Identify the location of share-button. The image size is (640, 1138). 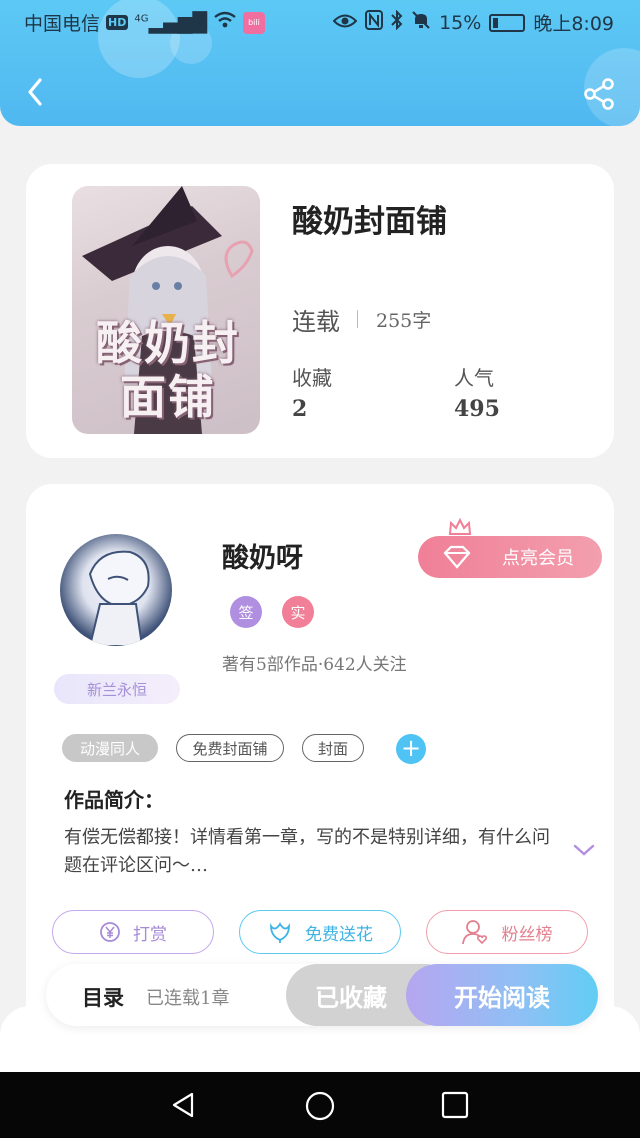
(600, 94).